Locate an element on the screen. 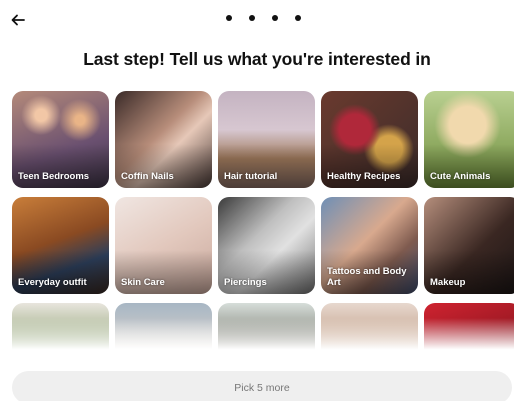 This screenshot has height=401, width=514. topic-label: Skin Care is located at coordinates (143, 282).